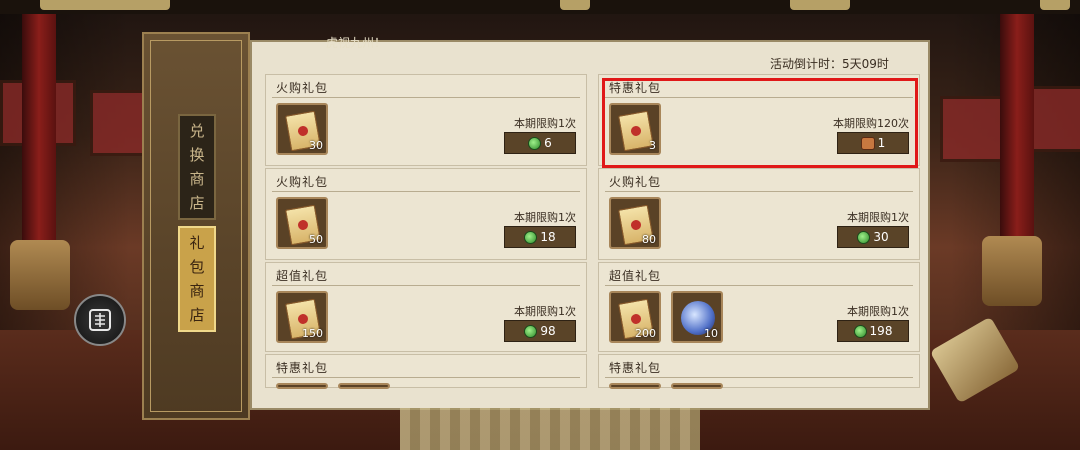 The image size is (1080, 450). What do you see at coordinates (645, 333) in the screenshot?
I see `item-quantity: 200` at bounding box center [645, 333].